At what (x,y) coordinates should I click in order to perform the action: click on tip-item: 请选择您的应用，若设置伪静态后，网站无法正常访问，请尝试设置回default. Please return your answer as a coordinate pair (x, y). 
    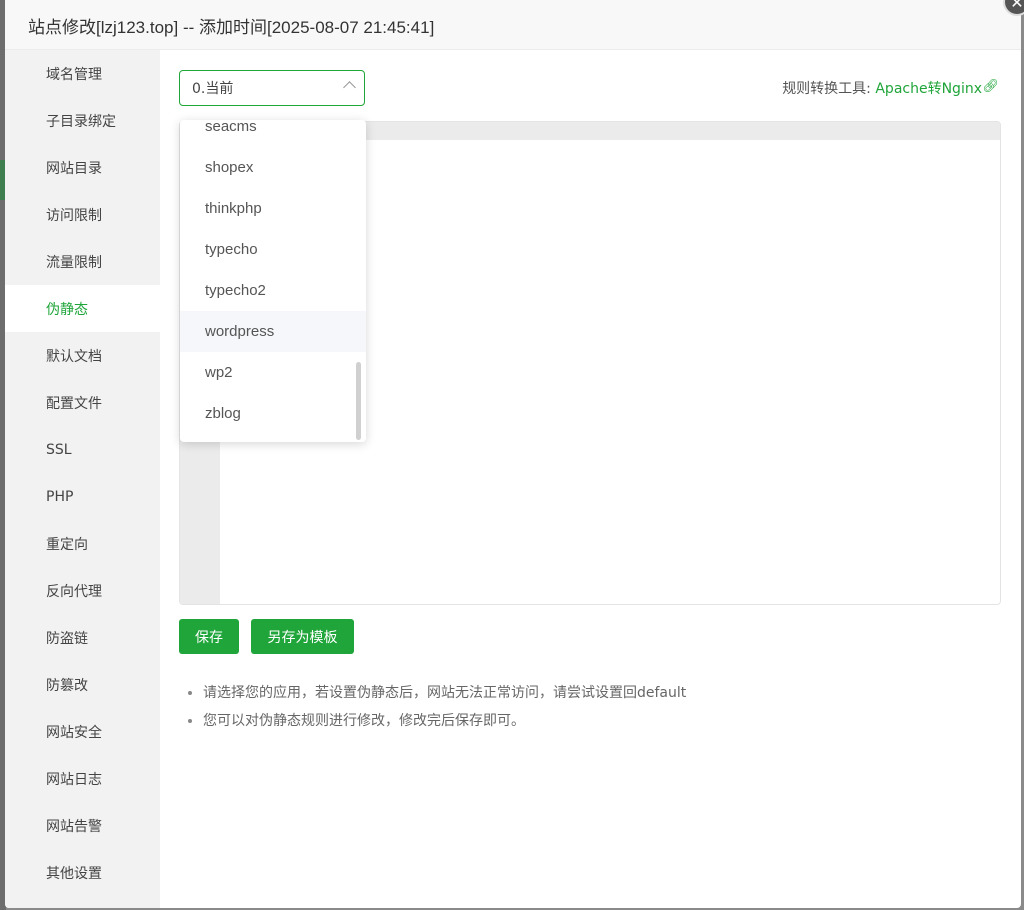
    Looking at the image, I should click on (437, 698).